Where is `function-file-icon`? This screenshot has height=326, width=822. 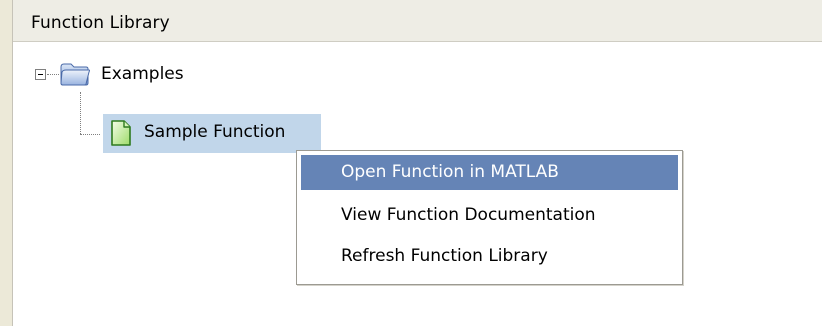
function-file-icon is located at coordinates (121, 133).